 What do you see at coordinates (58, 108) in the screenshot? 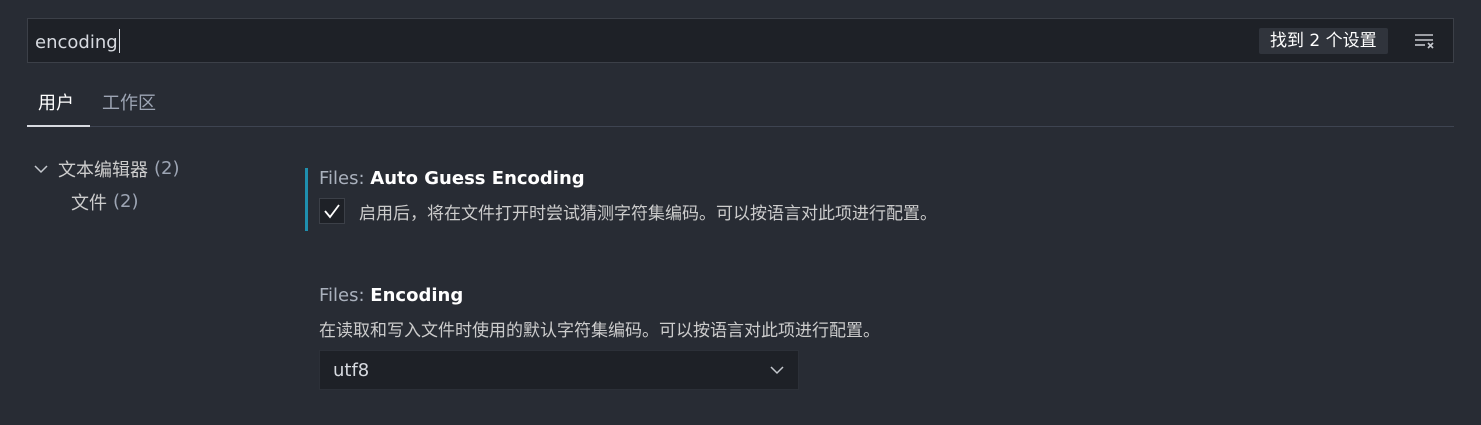
I see `tab-user: 用户` at bounding box center [58, 108].